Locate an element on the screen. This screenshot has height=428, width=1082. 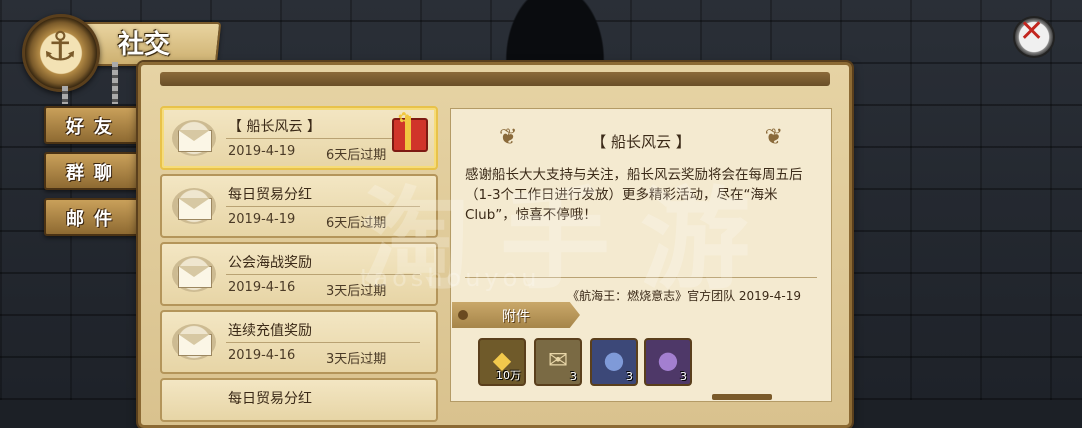
mail-item: 公会海战奖励 2019-4-16 3天后过期 is located at coordinates (299, 274).